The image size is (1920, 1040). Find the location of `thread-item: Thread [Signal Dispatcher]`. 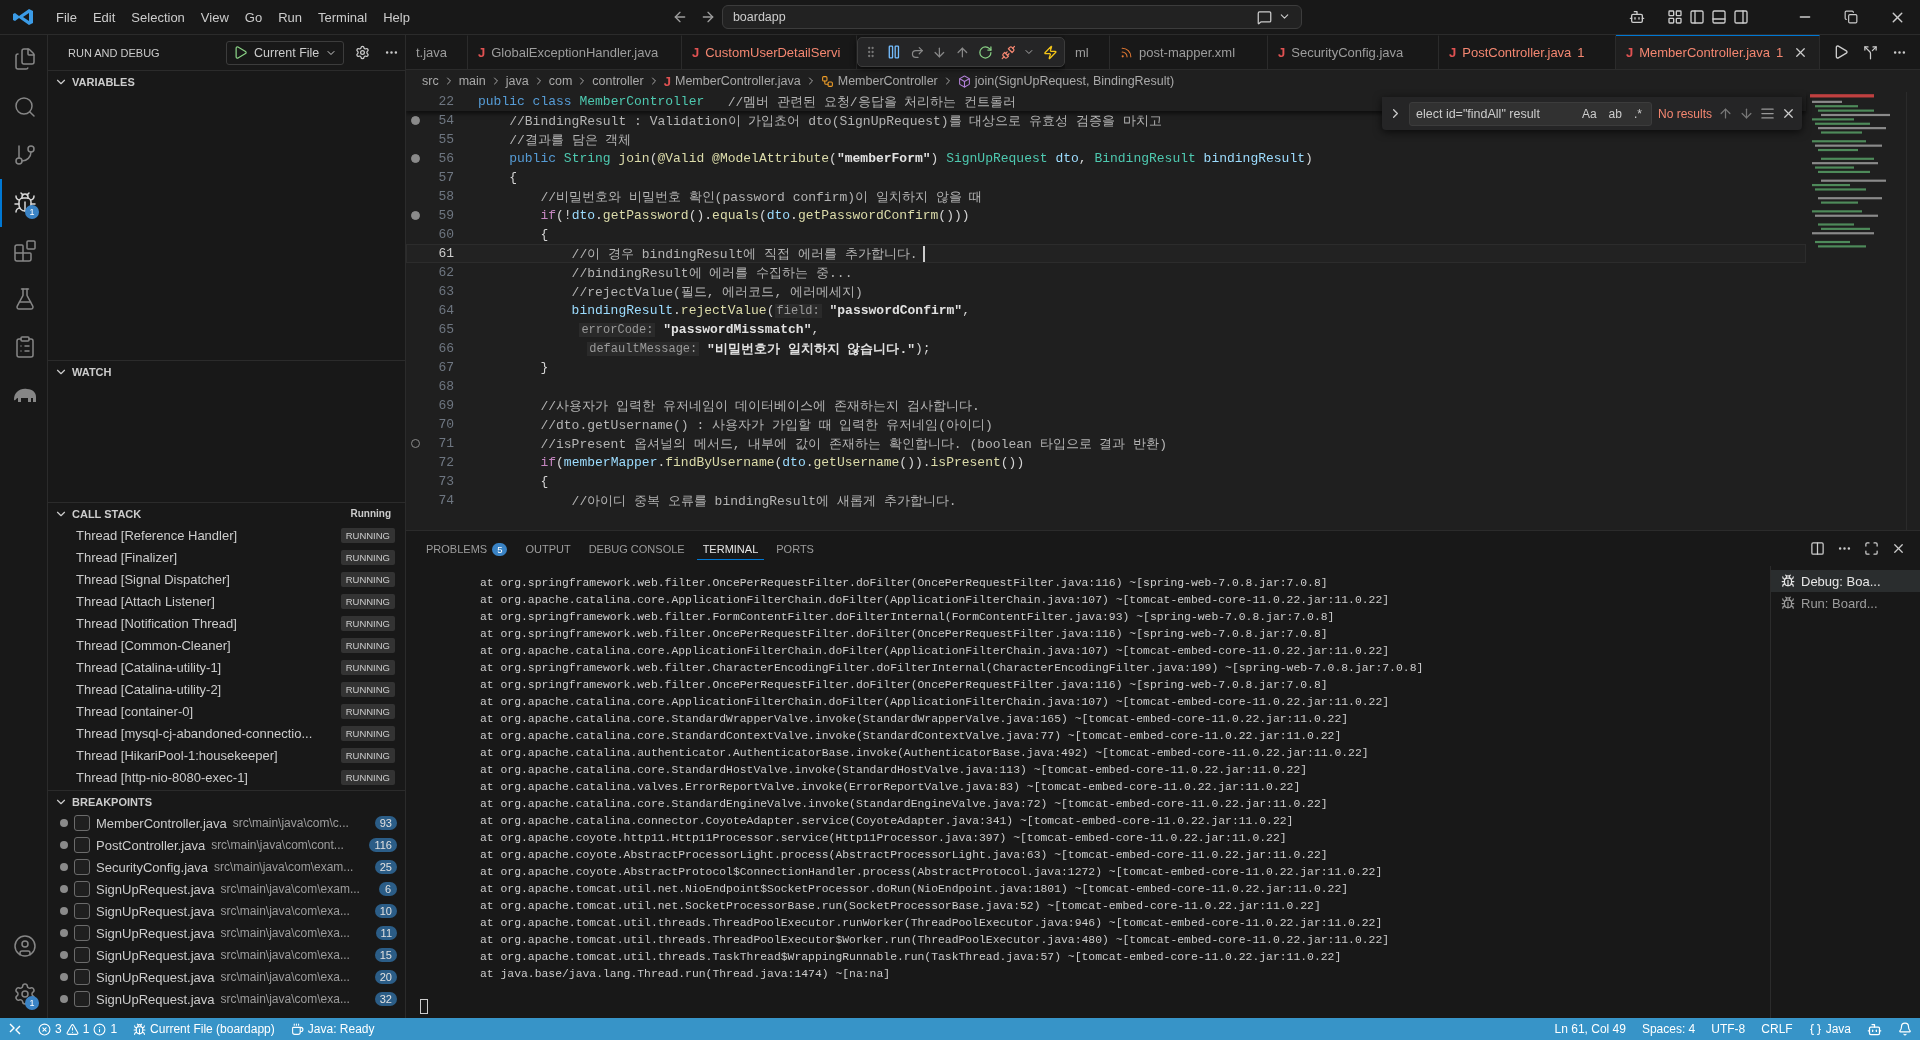

thread-item: Thread [Signal Dispatcher] is located at coordinates (153, 579).